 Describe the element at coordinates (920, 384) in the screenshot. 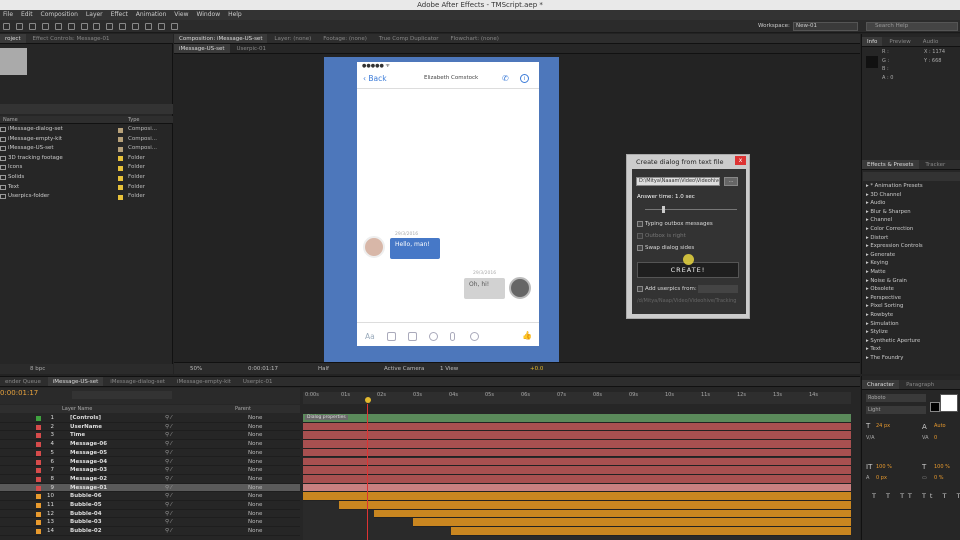

I see `tab-paragraph: Paragraph` at that location.